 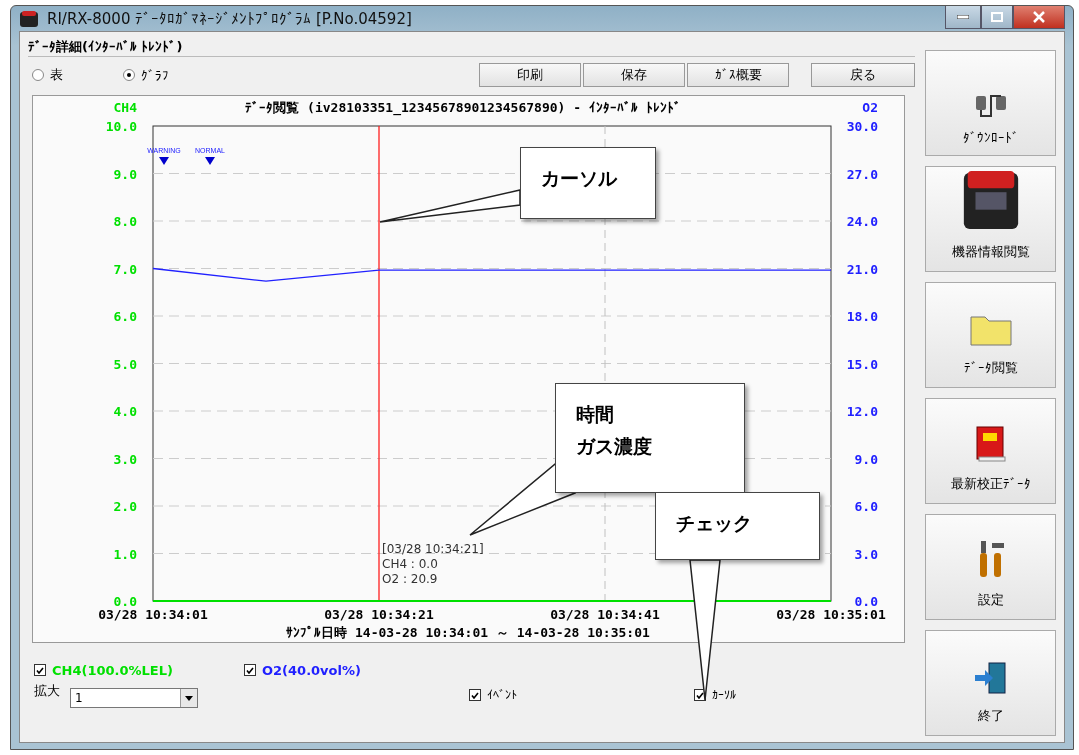 I want to click on sidebar-button: ﾃﾞｰﾀ閲覧, so click(x=990, y=335).